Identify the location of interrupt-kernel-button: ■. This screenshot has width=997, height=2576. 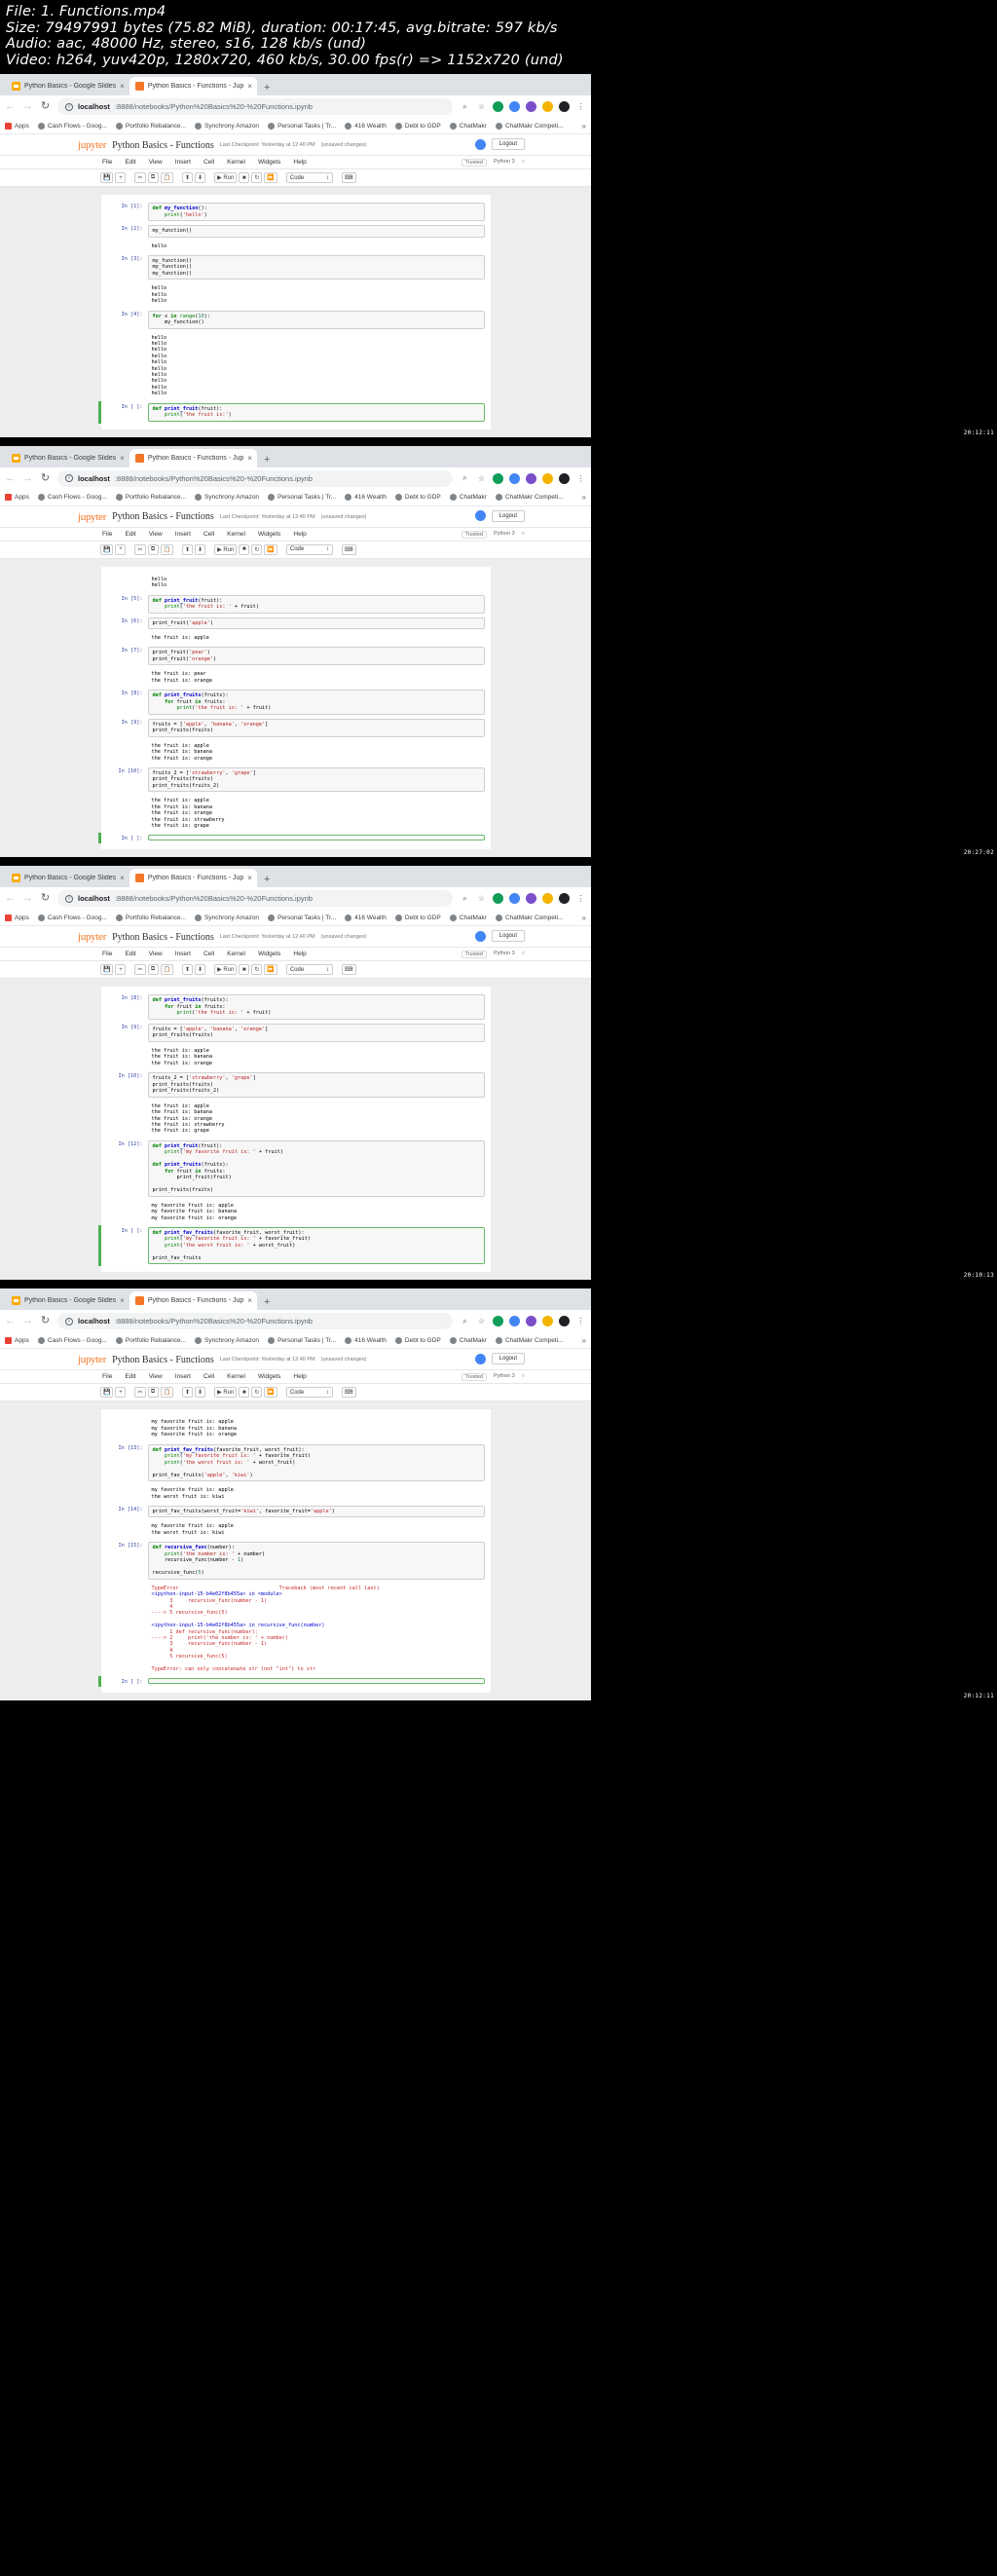
(244, 970).